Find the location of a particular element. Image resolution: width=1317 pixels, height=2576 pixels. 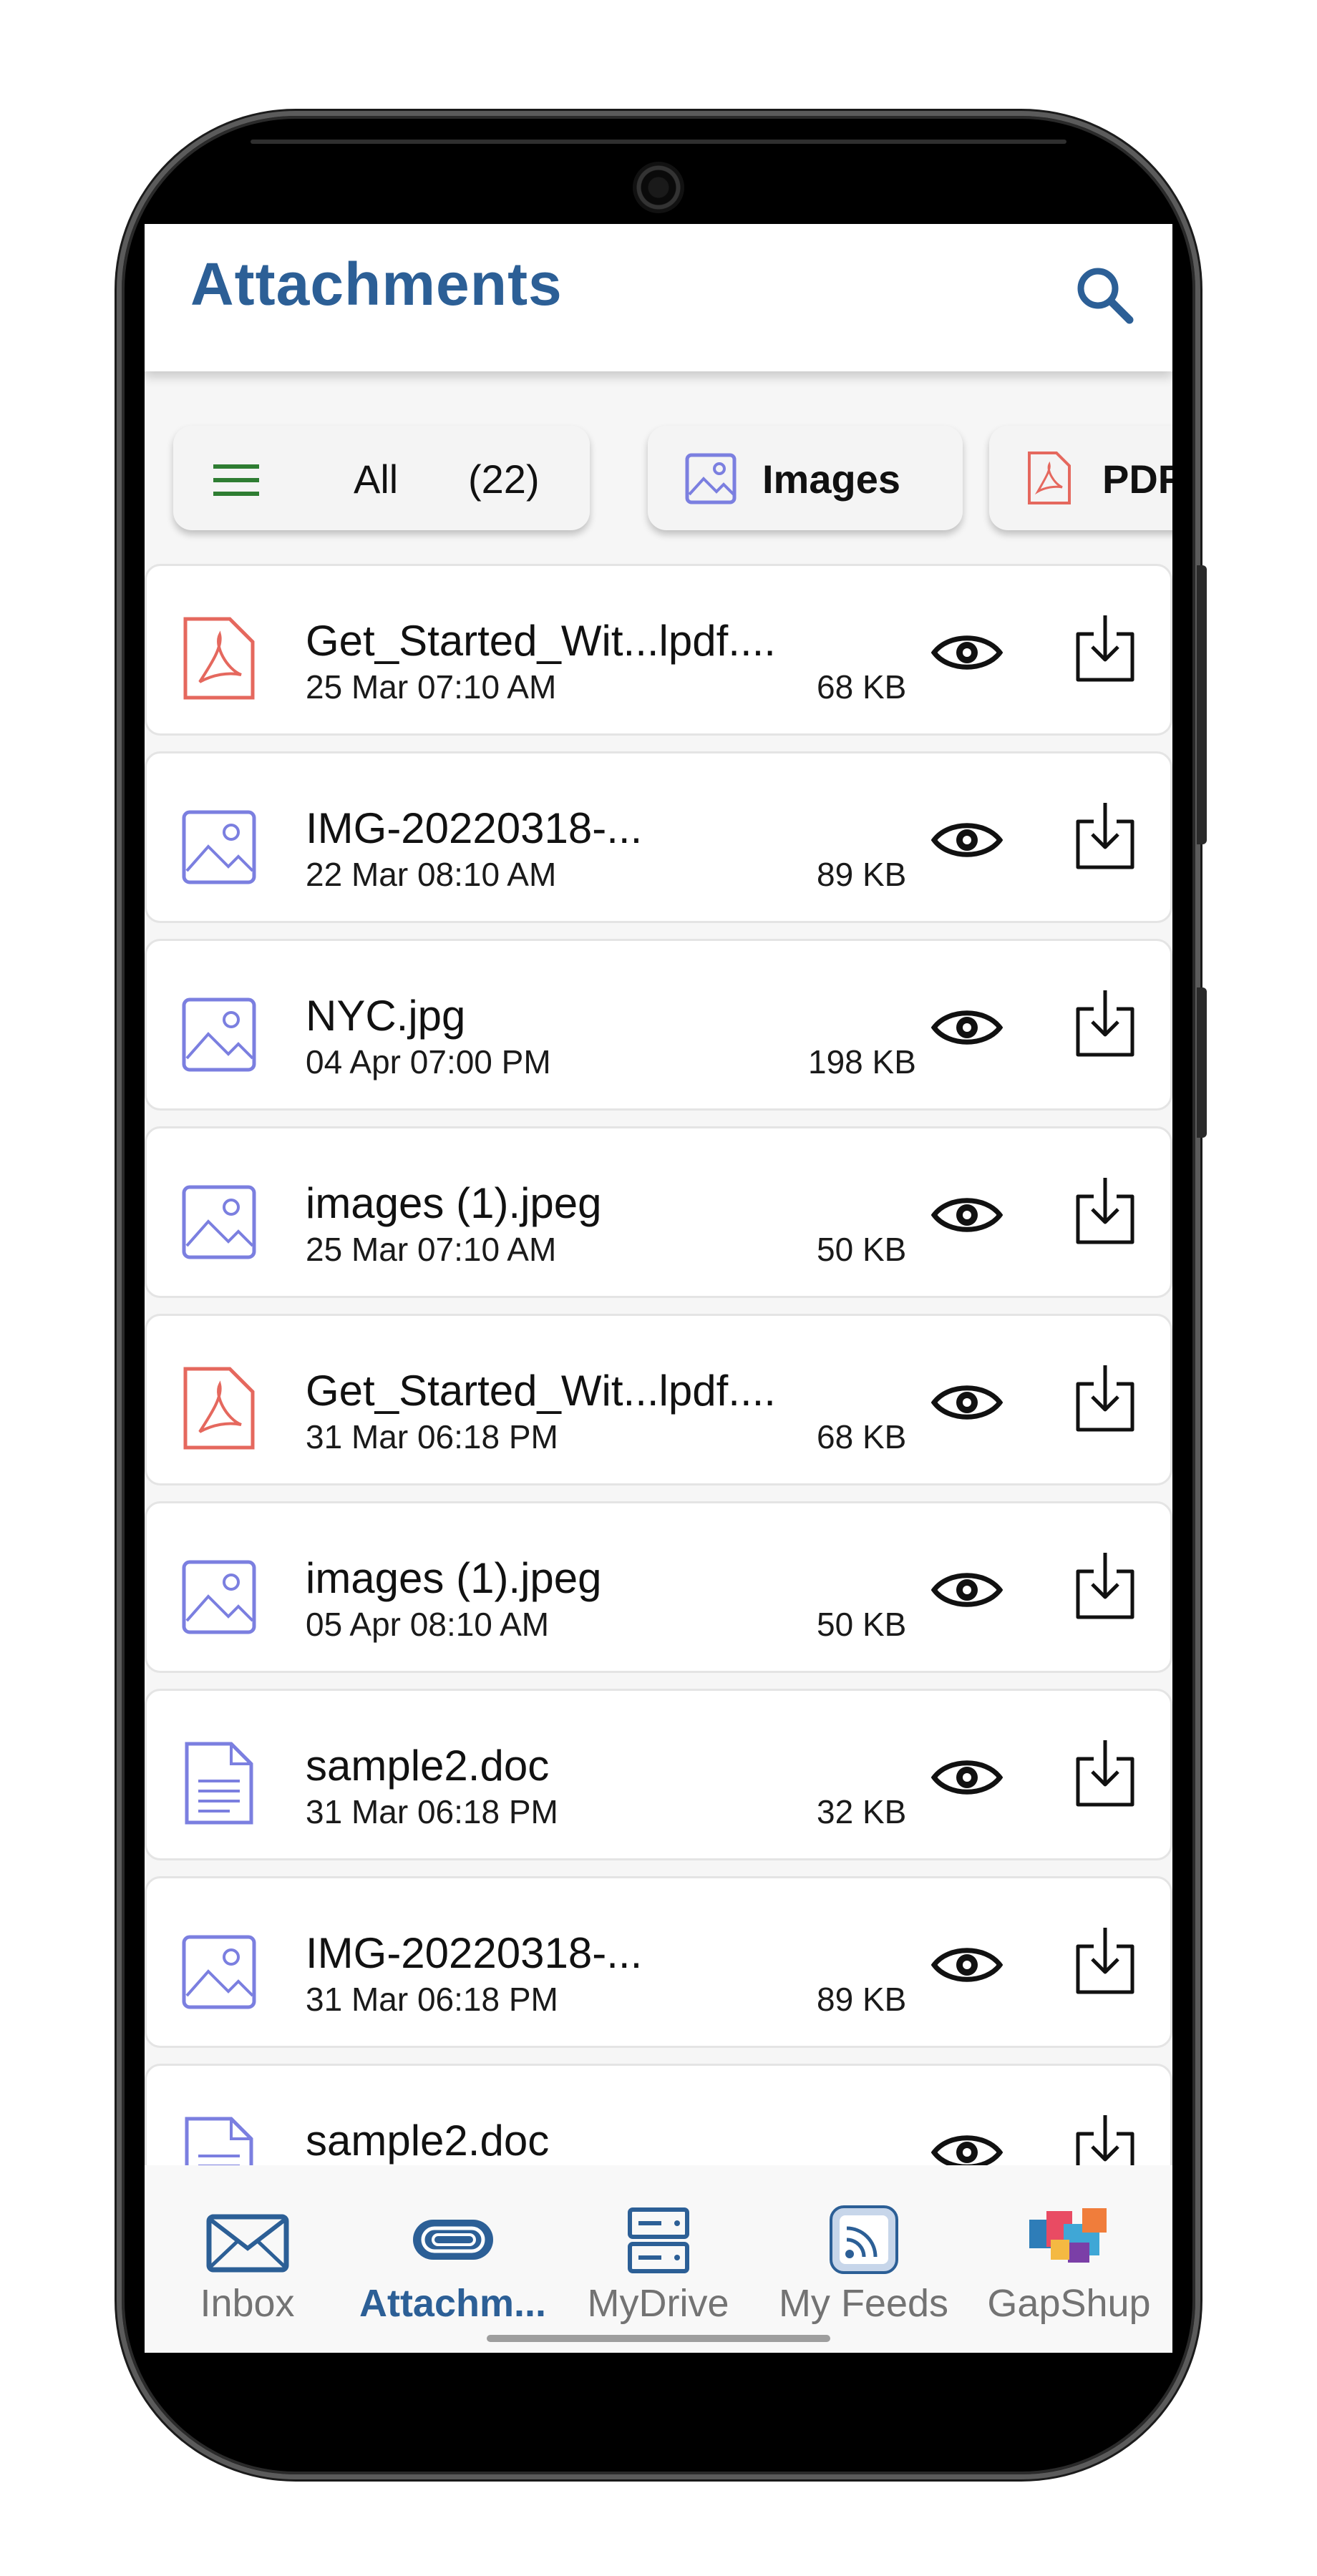

filter-chip-images-label: Images is located at coordinates (831, 479).